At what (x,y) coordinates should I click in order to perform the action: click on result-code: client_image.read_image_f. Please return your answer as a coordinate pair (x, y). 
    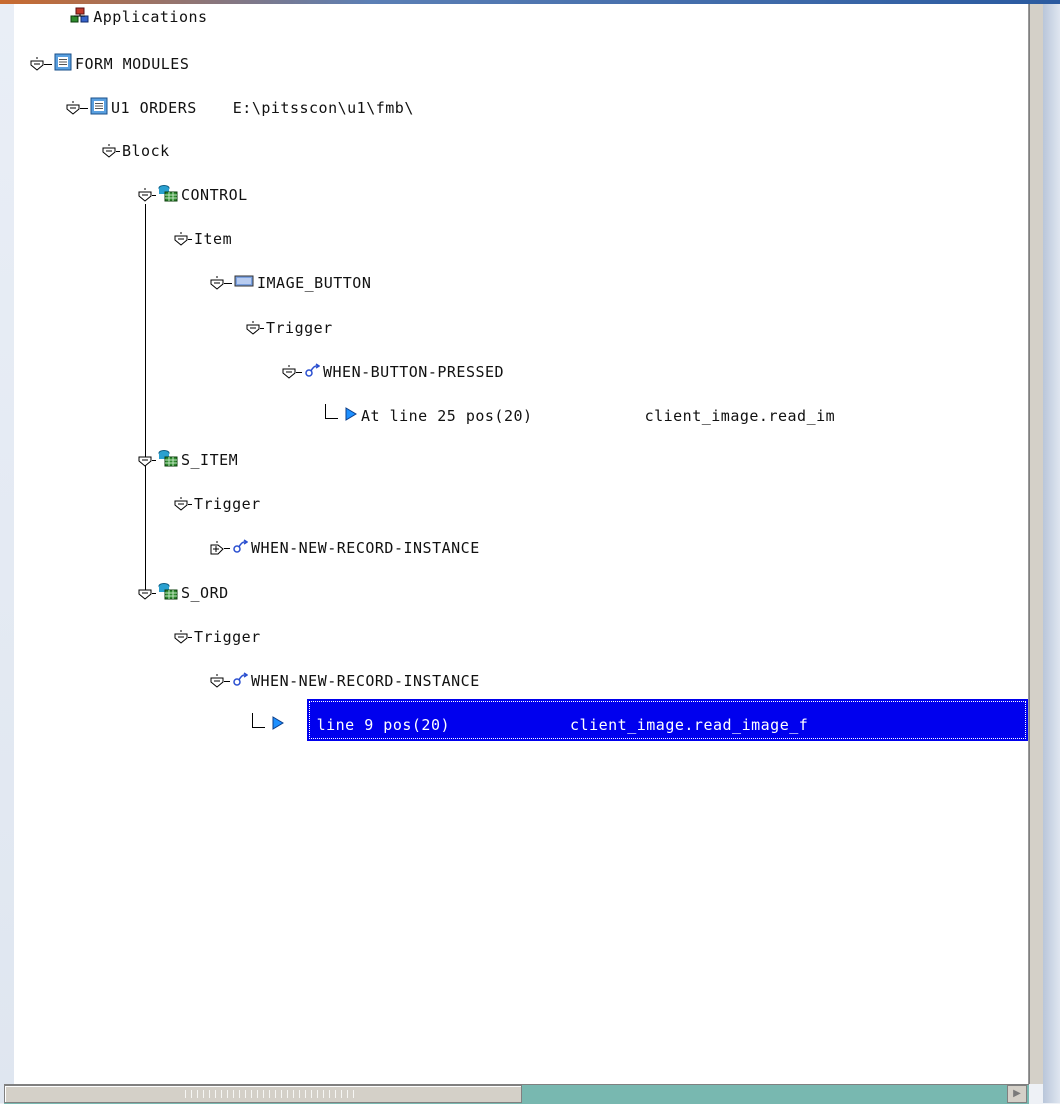
    Looking at the image, I should click on (689, 725).